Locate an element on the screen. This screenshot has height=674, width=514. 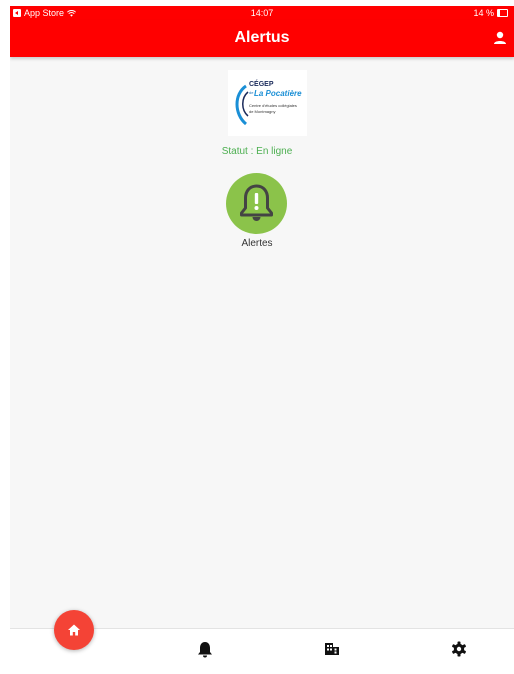
battery-icon is located at coordinates (502, 13).